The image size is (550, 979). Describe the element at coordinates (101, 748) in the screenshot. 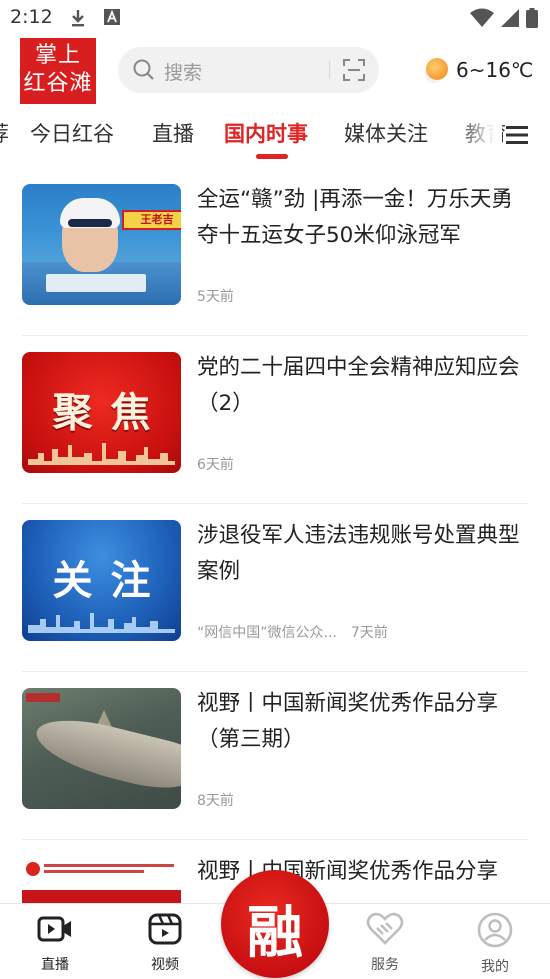

I see `news-thumbnail-fish` at that location.